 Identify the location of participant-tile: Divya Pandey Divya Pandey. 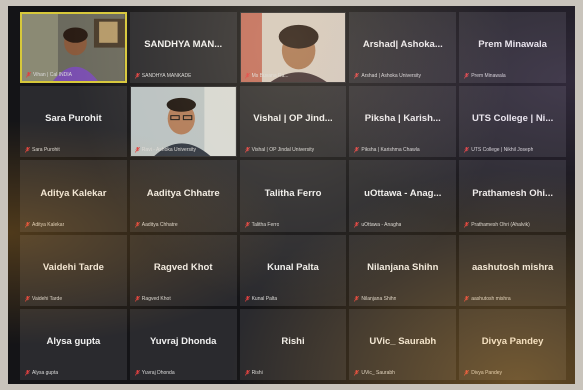
(512, 344).